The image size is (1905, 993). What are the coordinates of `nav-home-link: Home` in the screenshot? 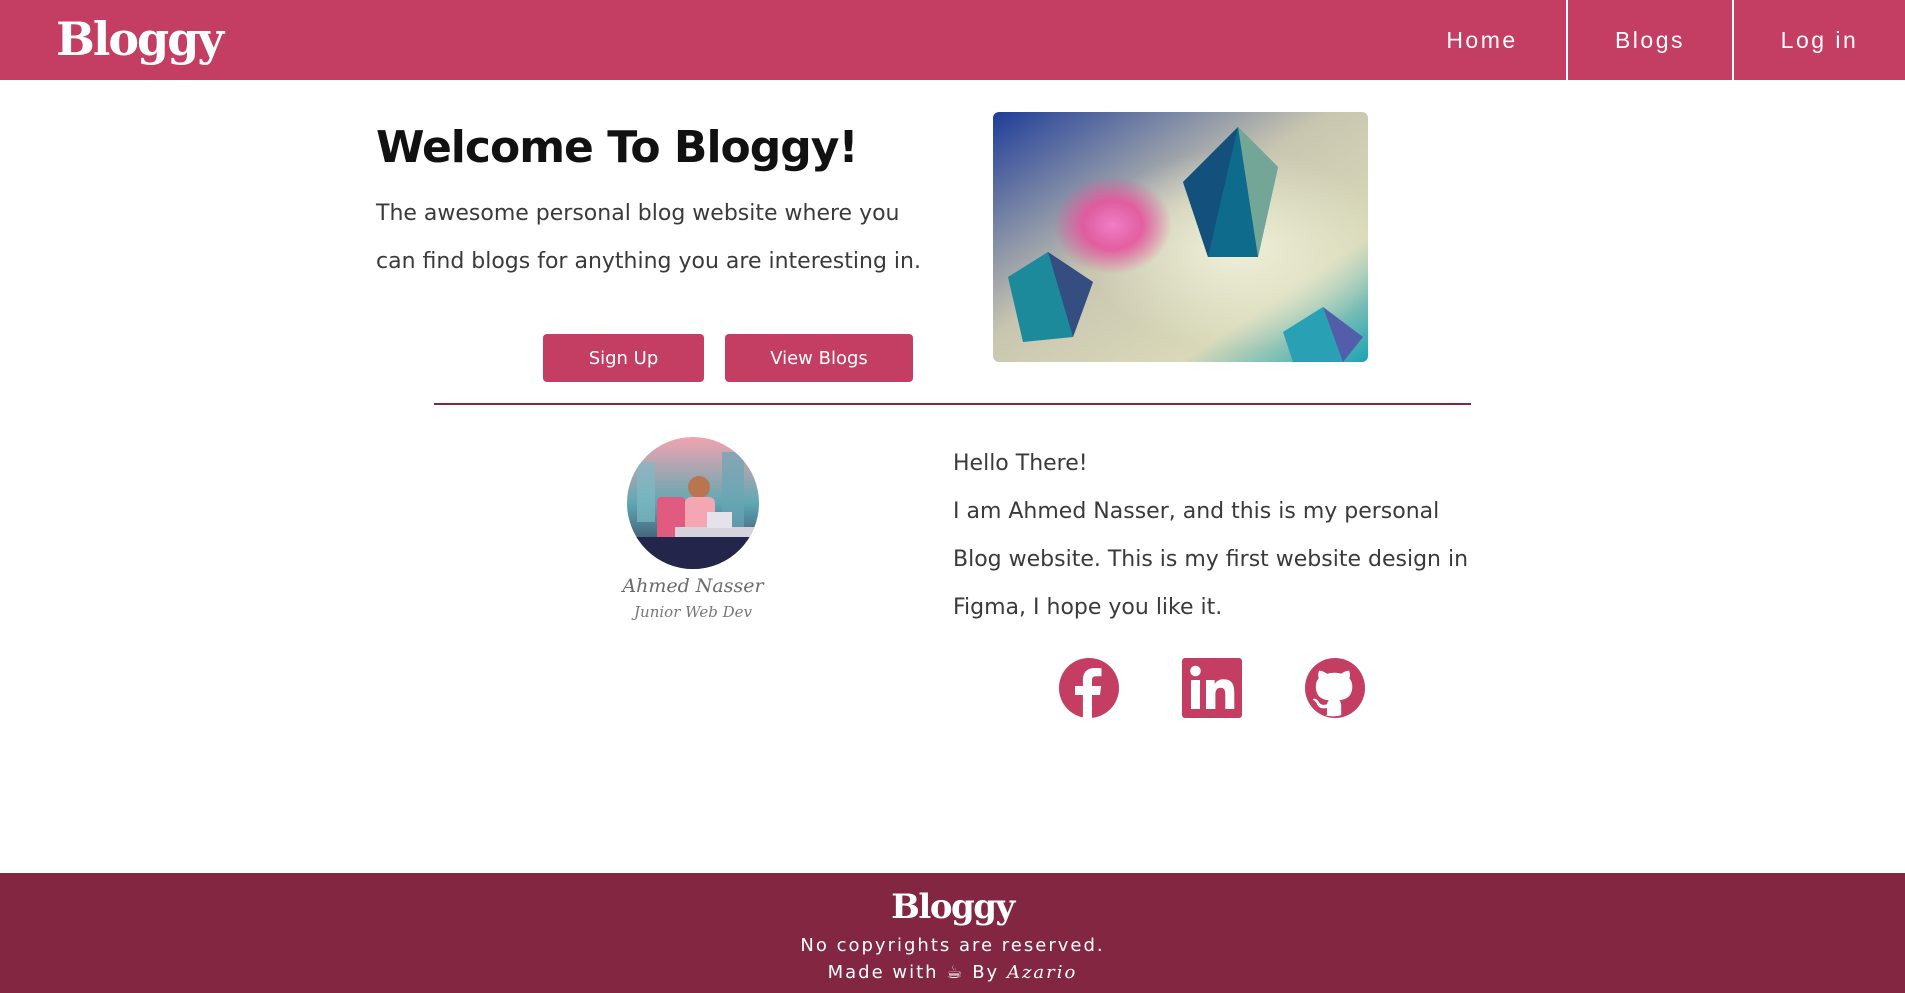 It's located at (1482, 40).